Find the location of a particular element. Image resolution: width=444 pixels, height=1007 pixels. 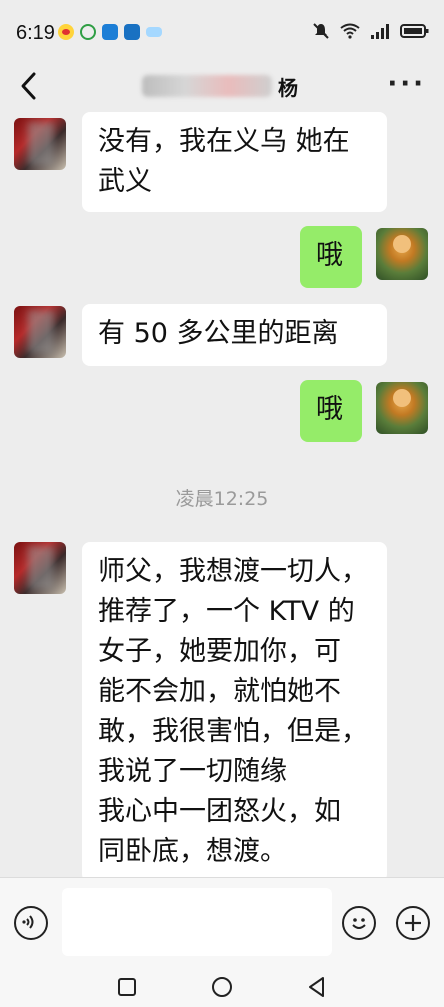

chevron-left-icon is located at coordinates (29, 86).